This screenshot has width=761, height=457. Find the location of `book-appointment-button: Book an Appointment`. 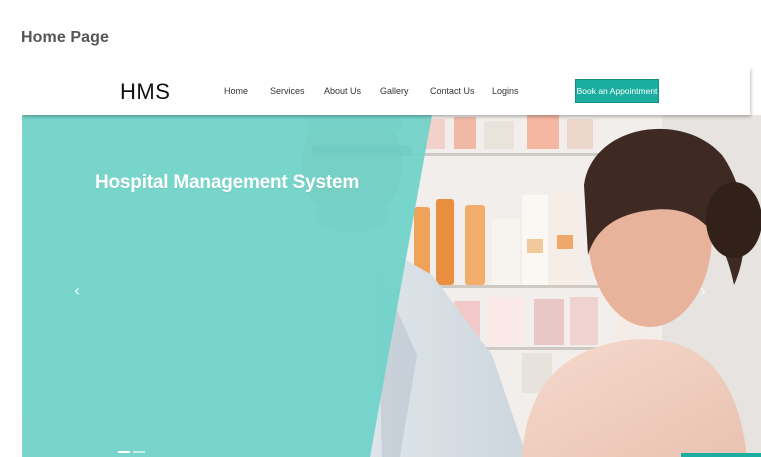

book-appointment-button: Book an Appointment is located at coordinates (617, 91).